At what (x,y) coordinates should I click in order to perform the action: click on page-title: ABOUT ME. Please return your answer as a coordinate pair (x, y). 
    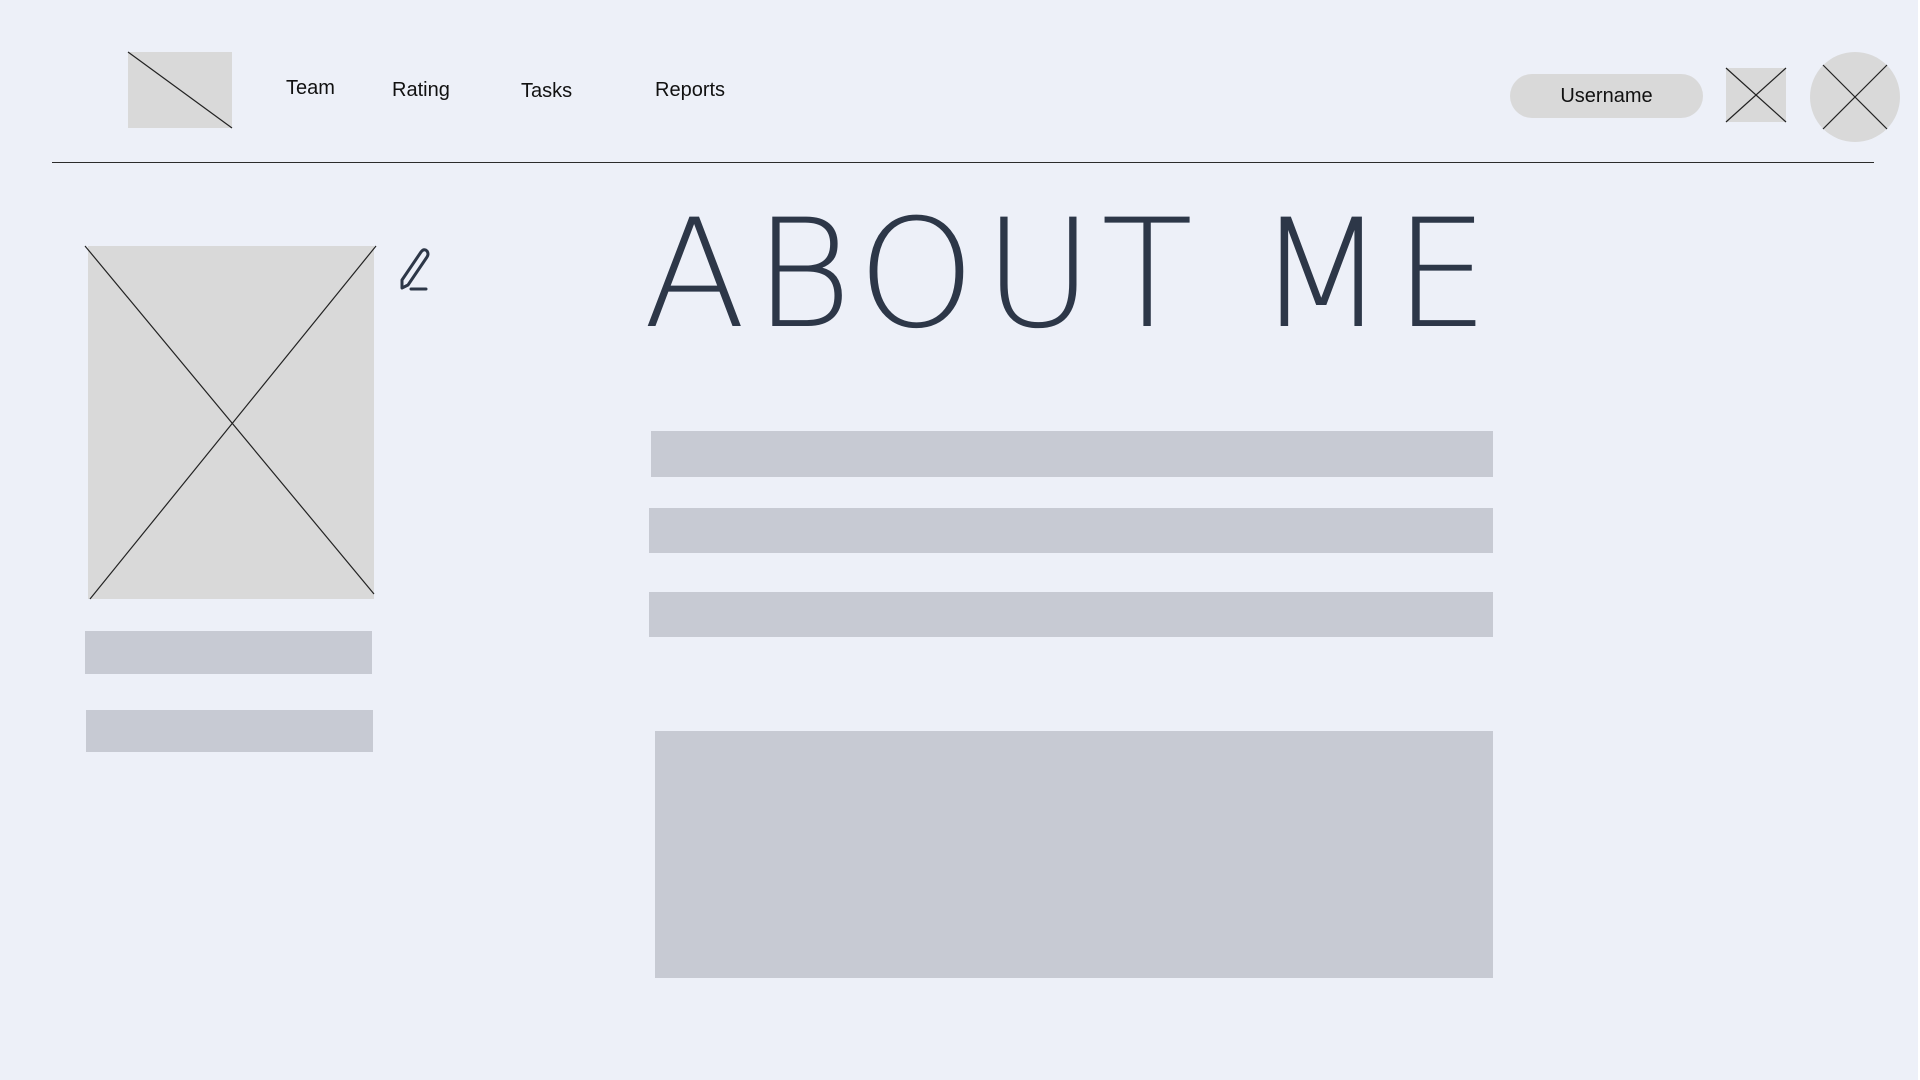
    Looking at the image, I should click on (1070, 275).